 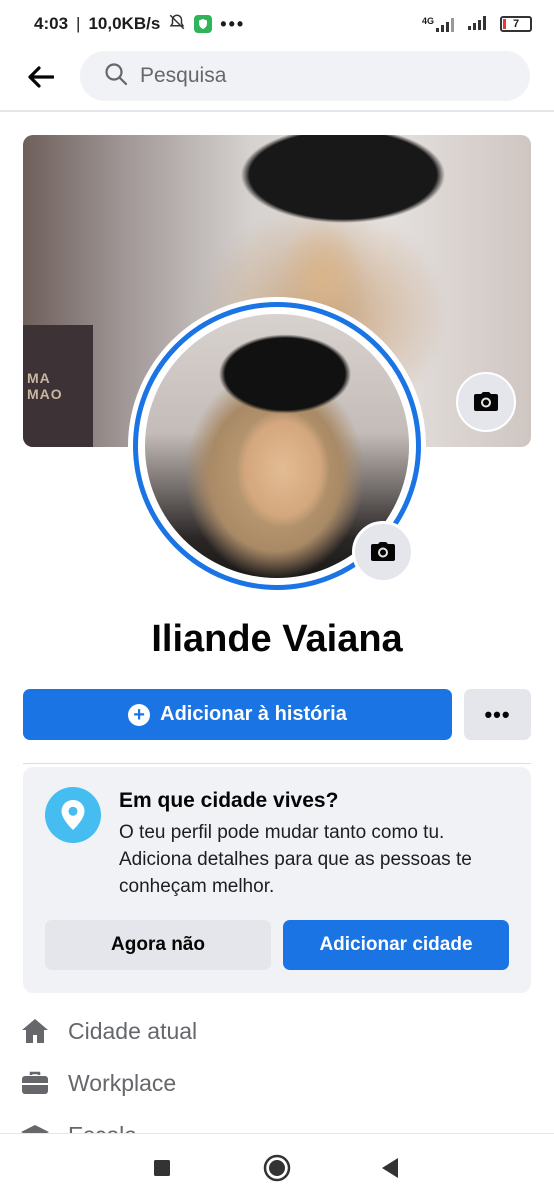 I want to click on plus-icon: +, so click(x=139, y=714).